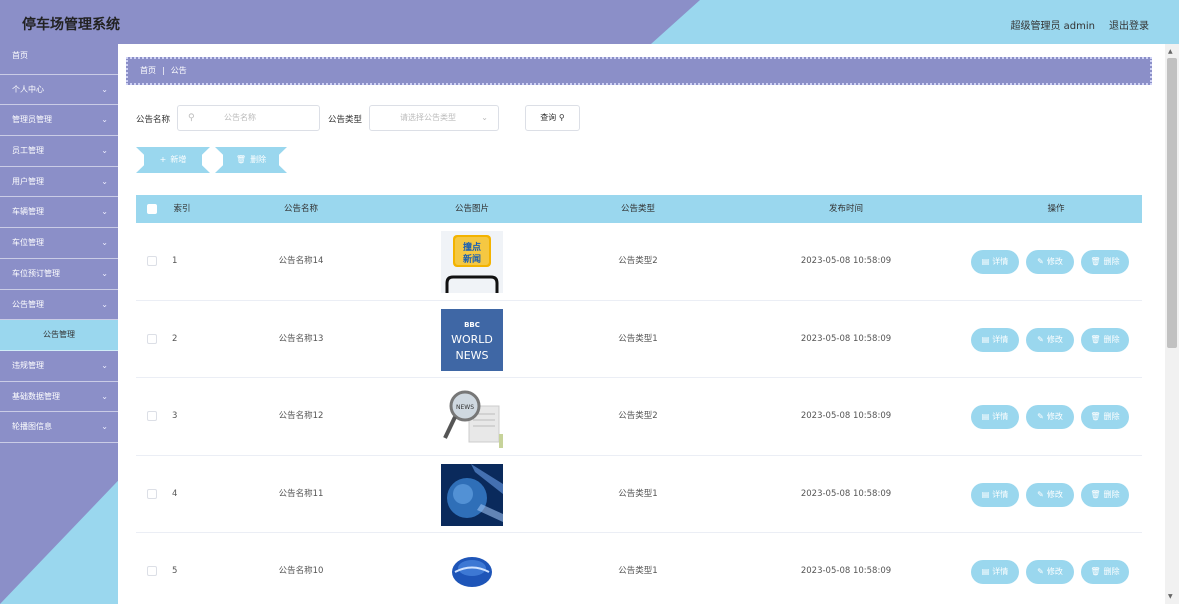  Describe the element at coordinates (20, 55) in the screenshot. I see `sidebar-item-label: 首页` at that location.